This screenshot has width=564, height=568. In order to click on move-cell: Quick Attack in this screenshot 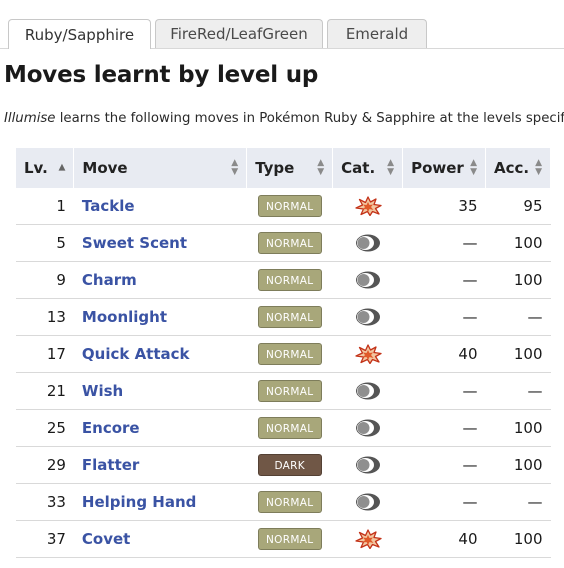, I will do `click(160, 354)`.